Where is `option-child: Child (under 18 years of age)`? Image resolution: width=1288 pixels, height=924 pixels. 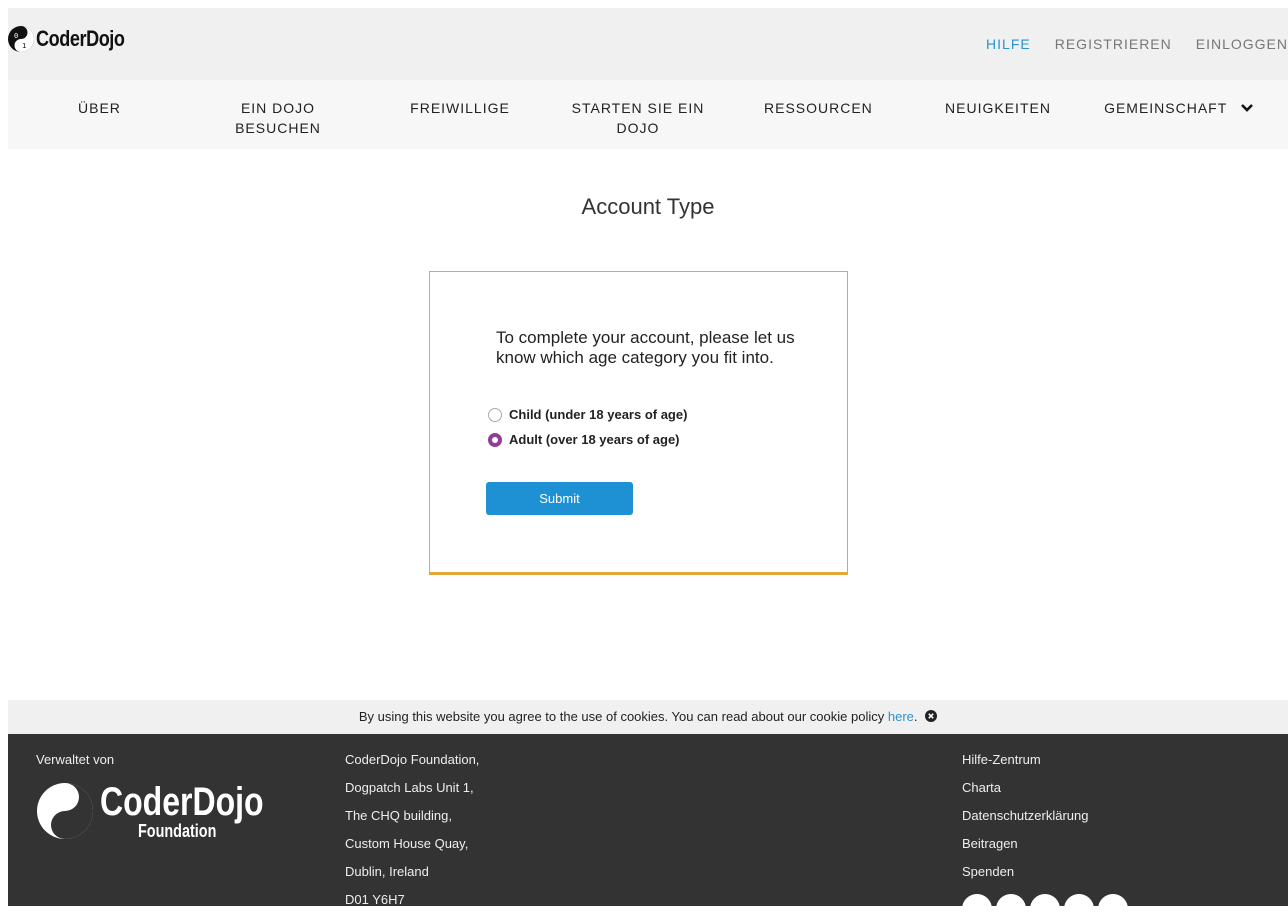
option-child: Child (under 18 years of age) is located at coordinates (587, 414).